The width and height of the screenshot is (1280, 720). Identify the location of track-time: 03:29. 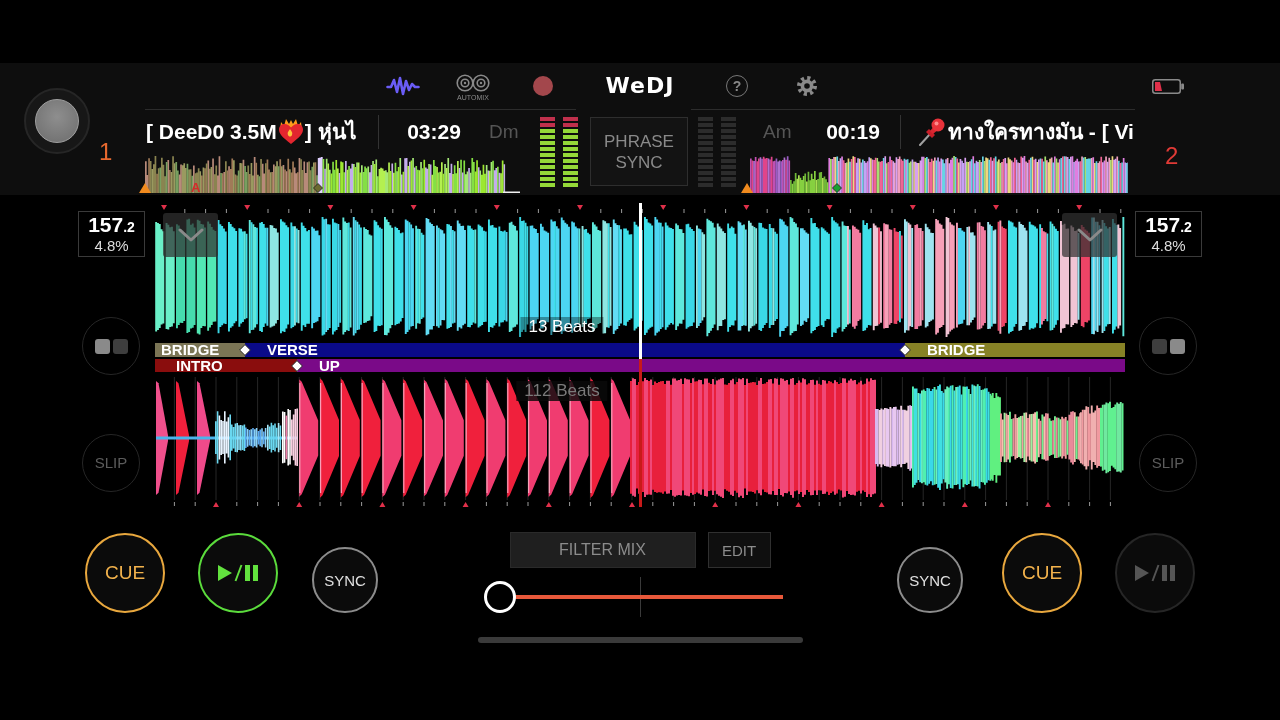
(434, 131).